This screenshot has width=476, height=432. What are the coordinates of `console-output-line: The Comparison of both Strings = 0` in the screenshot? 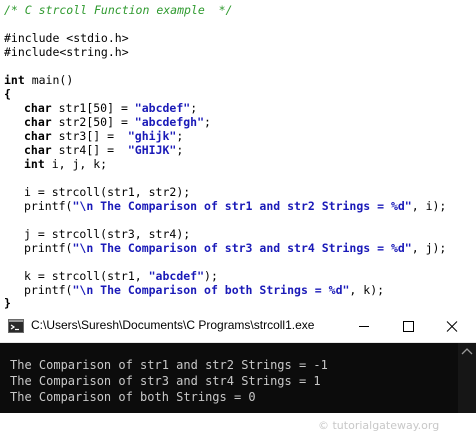 It's located at (133, 397).